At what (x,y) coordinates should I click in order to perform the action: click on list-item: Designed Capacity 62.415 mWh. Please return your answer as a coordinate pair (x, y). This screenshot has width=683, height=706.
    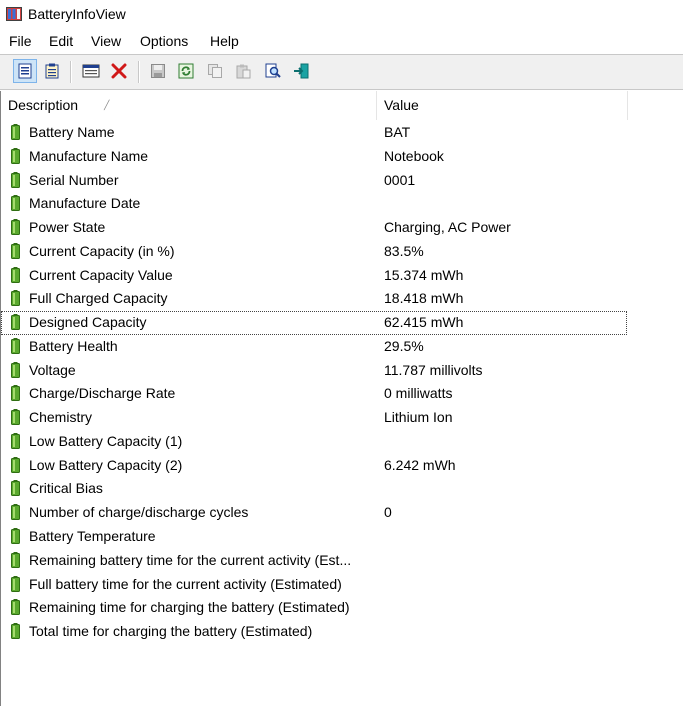
    Looking at the image, I should click on (314, 323).